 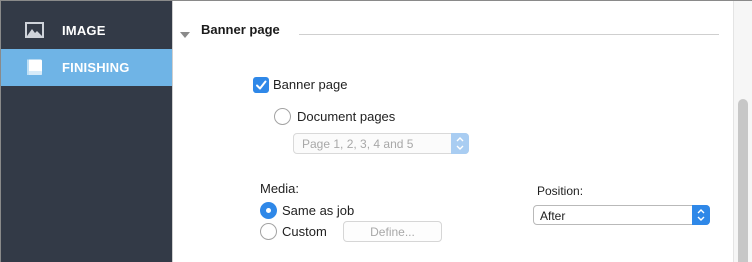 What do you see at coordinates (268, 210) in the screenshot?
I see `same-as-job-radio` at bounding box center [268, 210].